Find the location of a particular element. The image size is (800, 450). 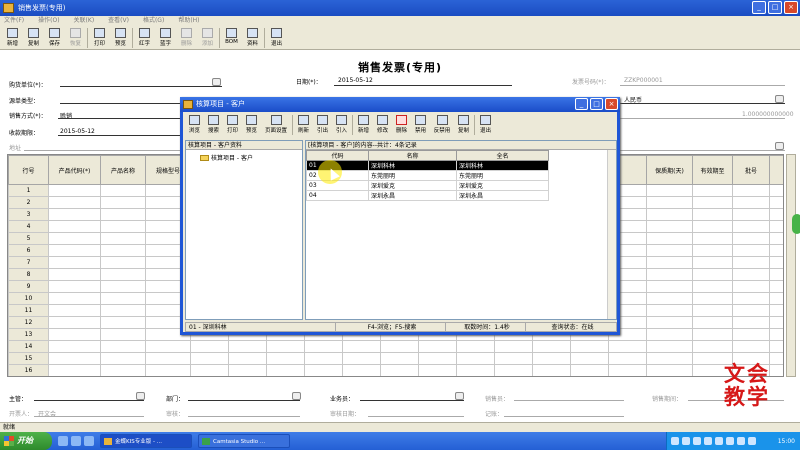

list-item: 02 东莞丽明 东莞丽明 is located at coordinates (427, 175).